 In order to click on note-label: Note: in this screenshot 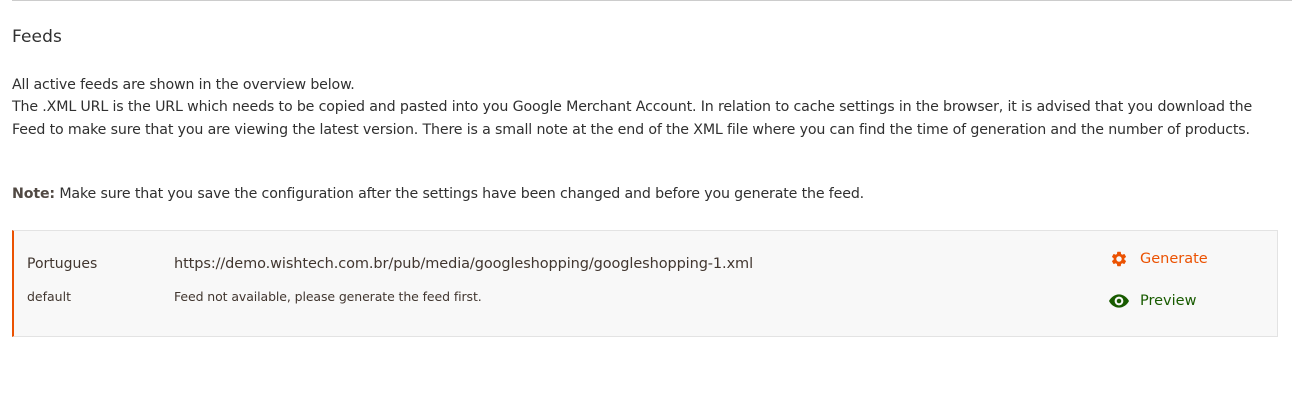, I will do `click(33, 194)`.